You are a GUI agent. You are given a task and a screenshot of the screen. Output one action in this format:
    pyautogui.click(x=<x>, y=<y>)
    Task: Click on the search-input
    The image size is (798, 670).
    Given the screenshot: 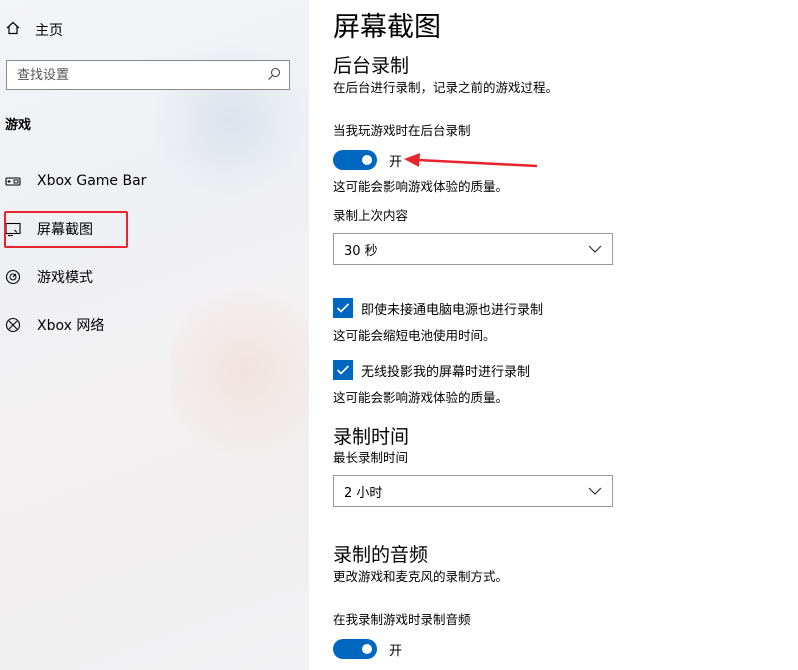 What is the action you would take?
    pyautogui.click(x=141, y=75)
    